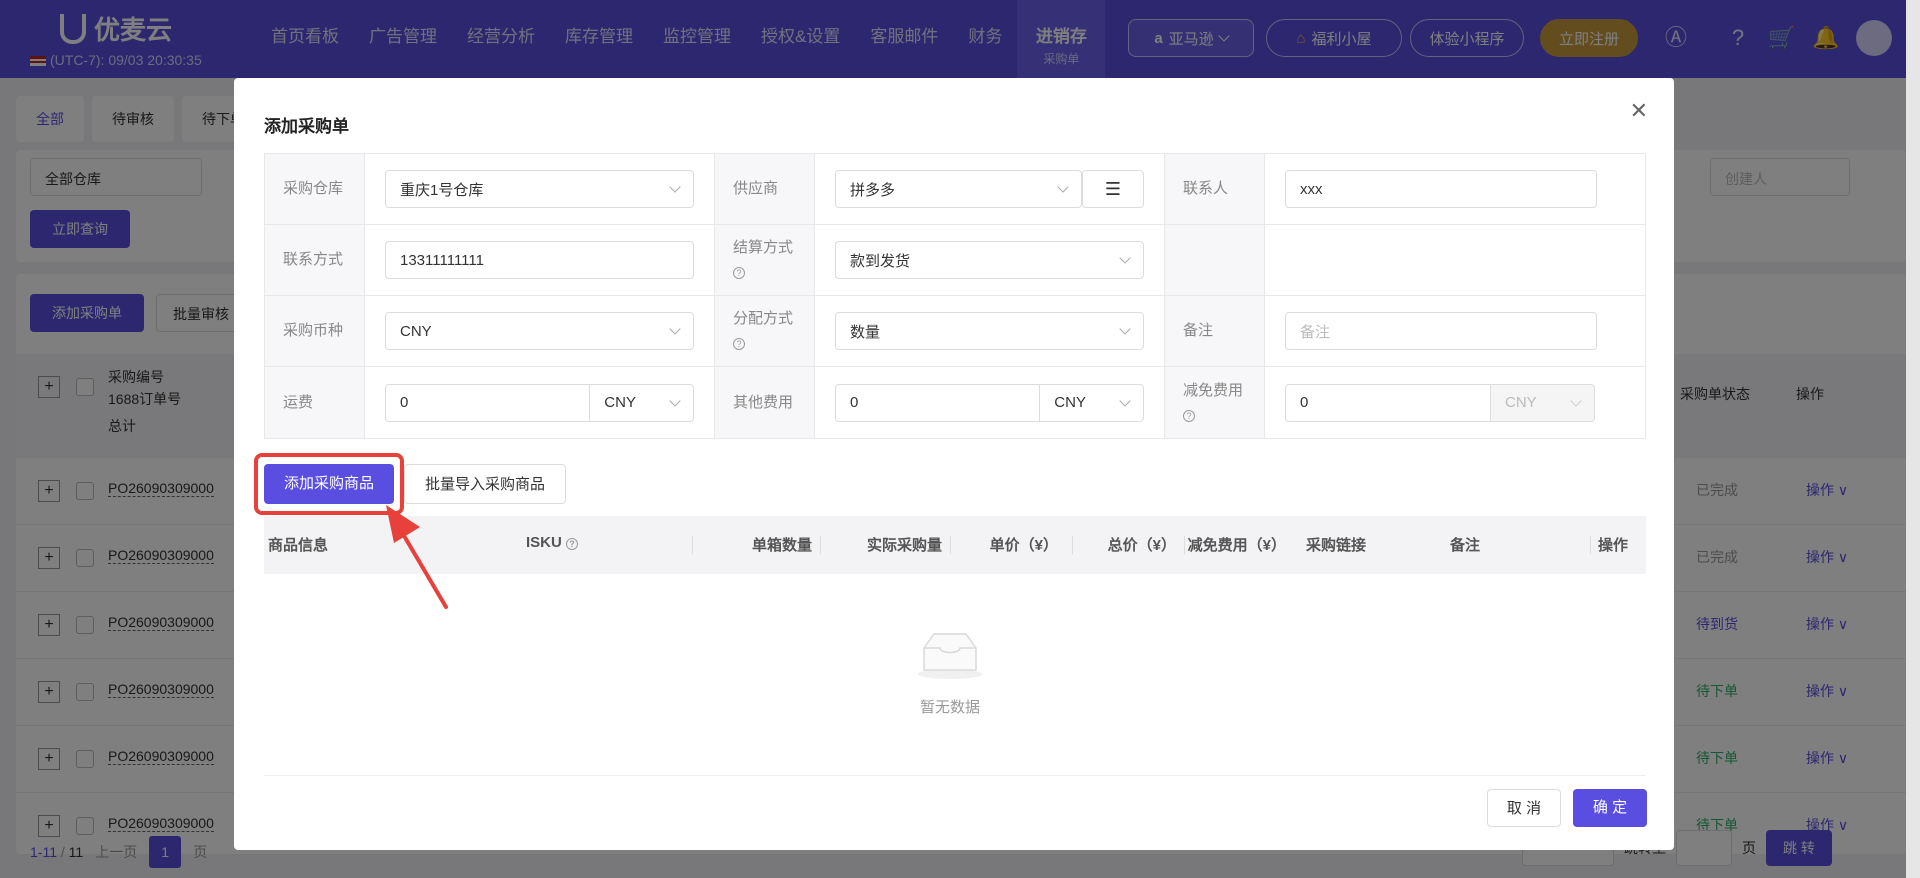 The image size is (1920, 878). I want to click on alloc-cell: 数量, so click(990, 331).